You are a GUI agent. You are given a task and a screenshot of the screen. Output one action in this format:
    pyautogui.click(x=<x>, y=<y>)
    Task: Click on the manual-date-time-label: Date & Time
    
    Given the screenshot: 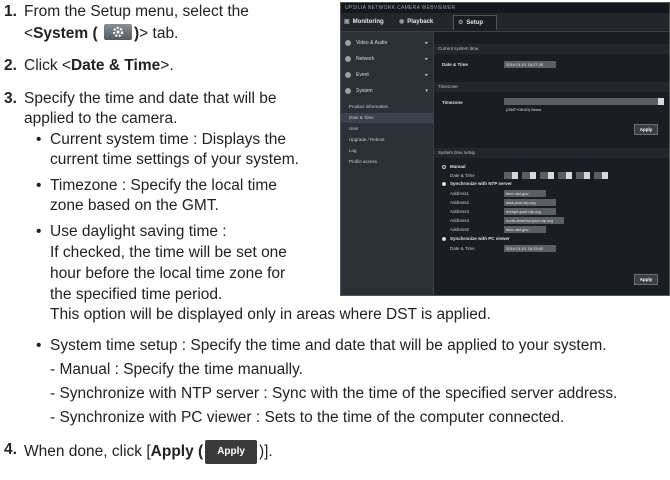 What is the action you would take?
    pyautogui.click(x=462, y=175)
    